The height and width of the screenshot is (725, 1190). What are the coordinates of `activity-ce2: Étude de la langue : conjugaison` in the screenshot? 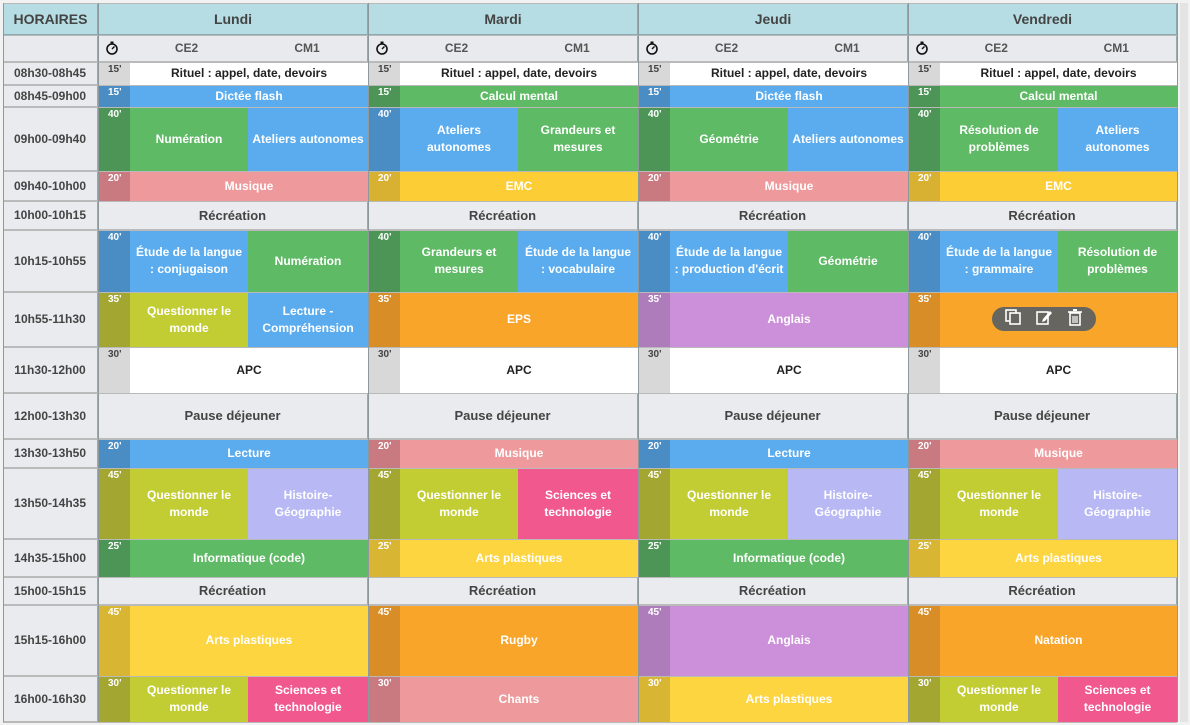 It's located at (189, 261).